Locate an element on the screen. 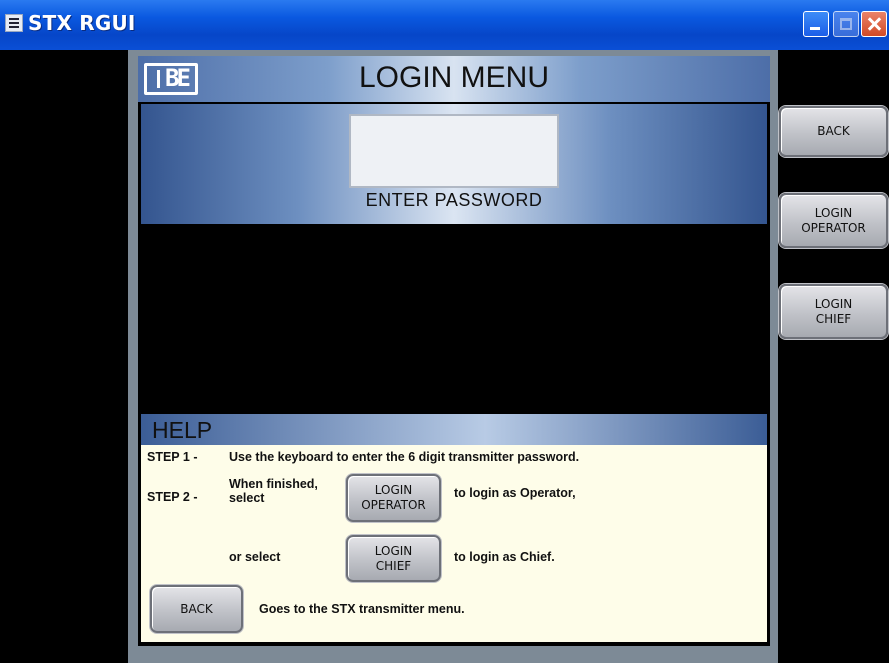  step2-when-line2: select is located at coordinates (247, 498).